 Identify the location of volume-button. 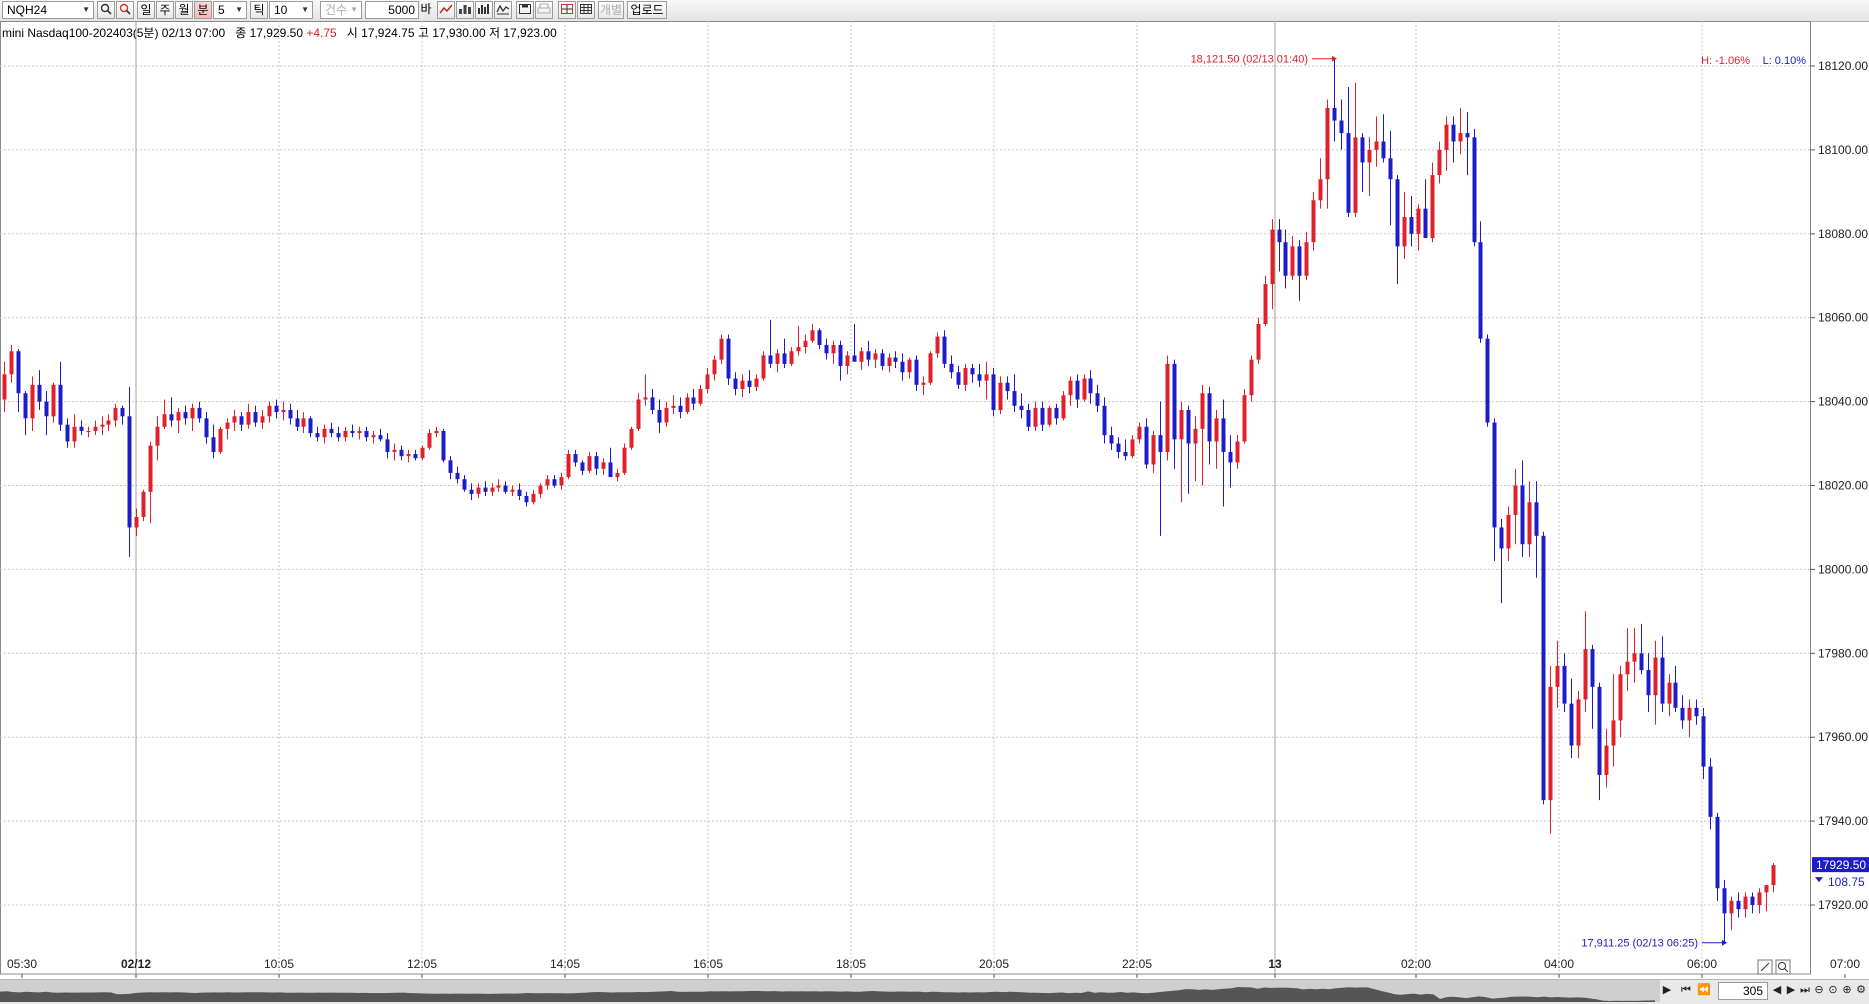
(484, 10).